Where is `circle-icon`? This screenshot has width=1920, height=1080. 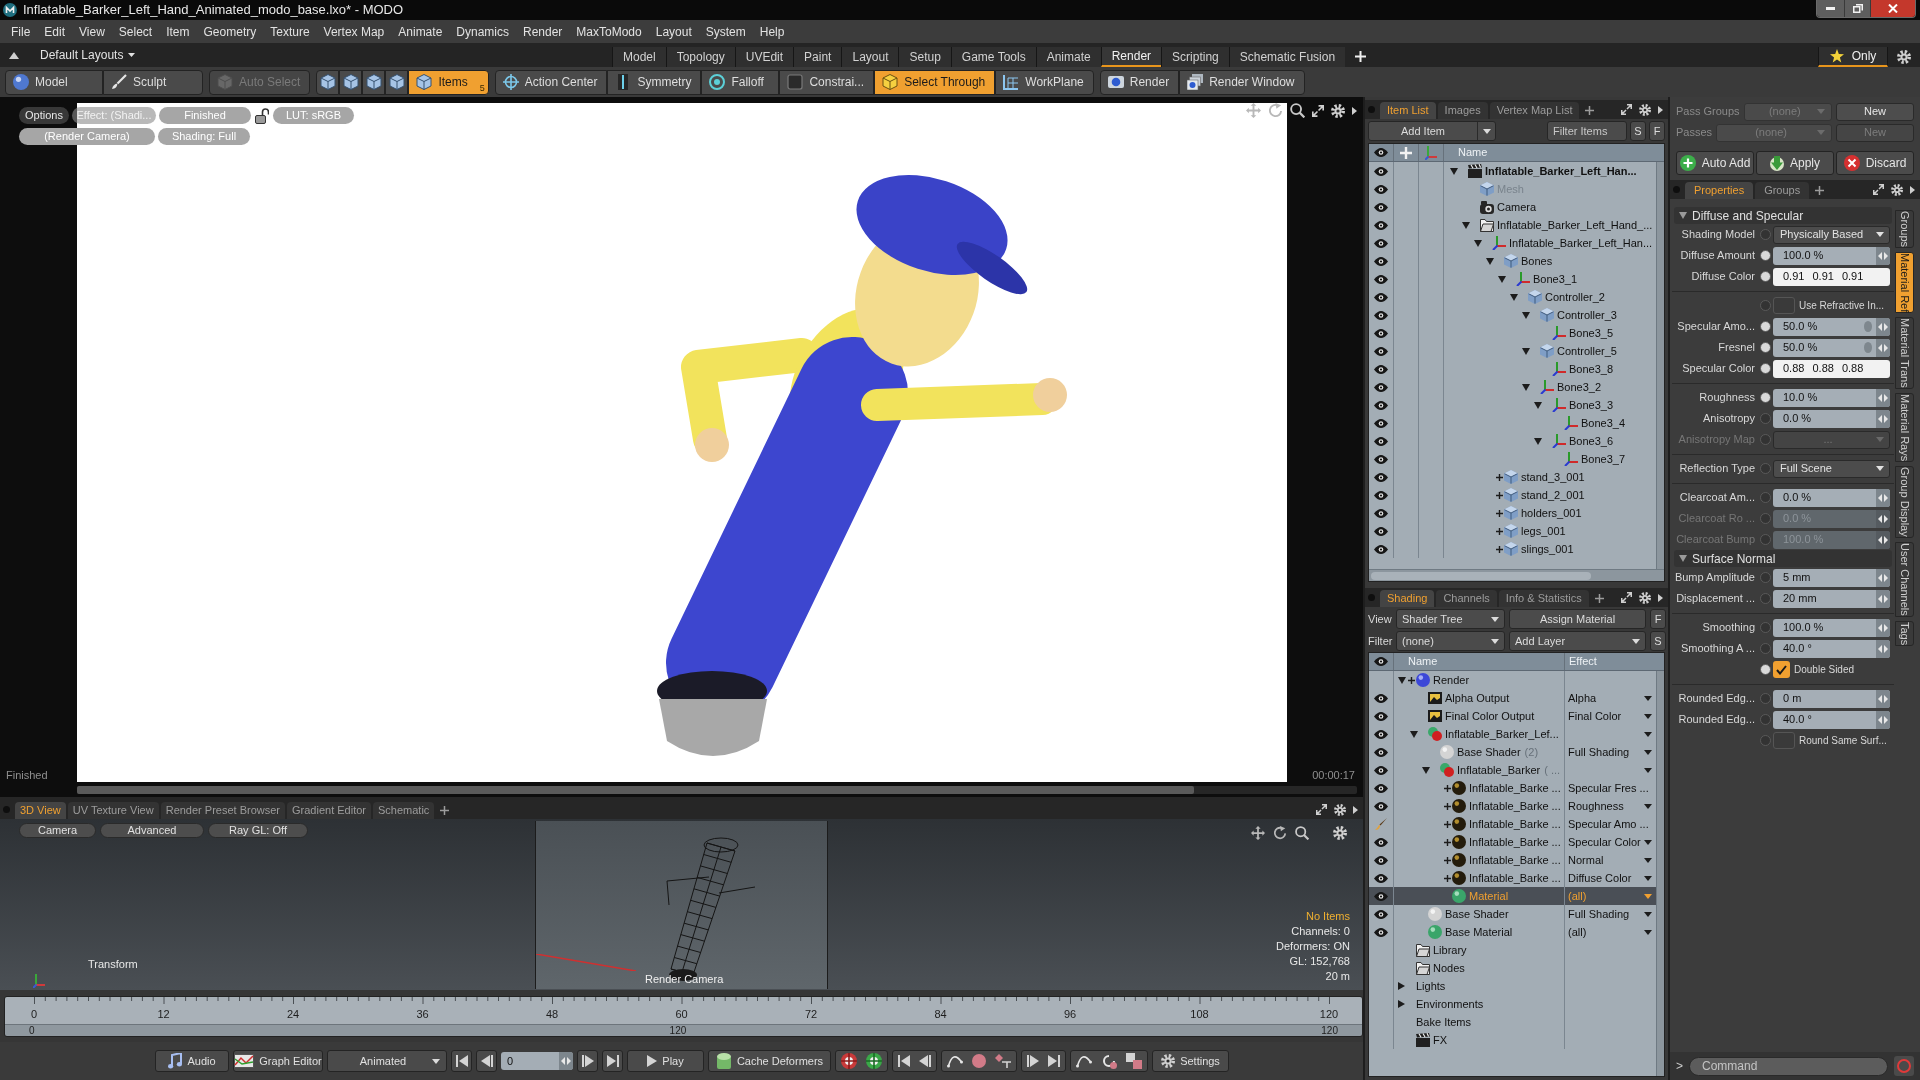 circle-icon is located at coordinates (979, 1061).